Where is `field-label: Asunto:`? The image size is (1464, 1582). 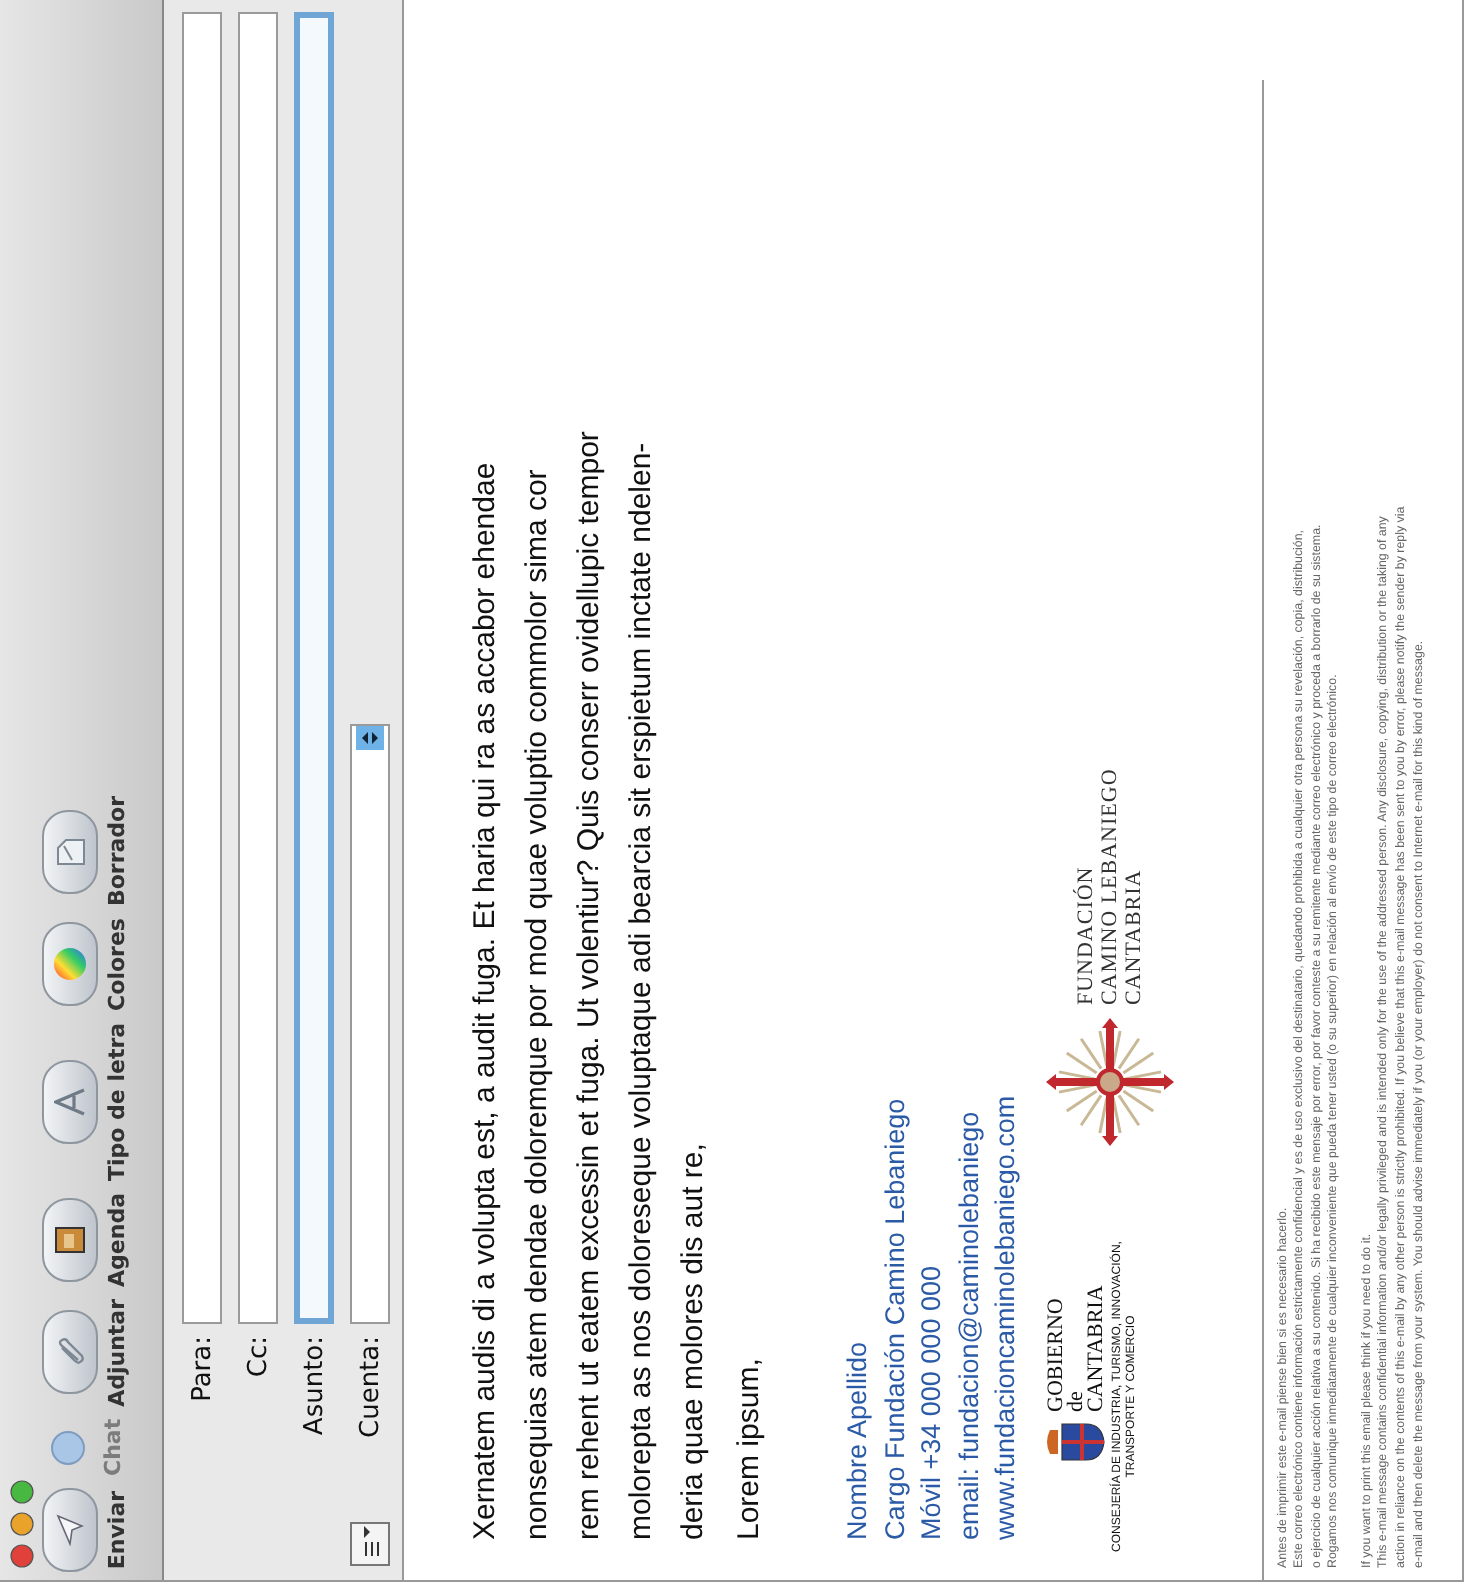 field-label: Asunto: is located at coordinates (314, 1387).